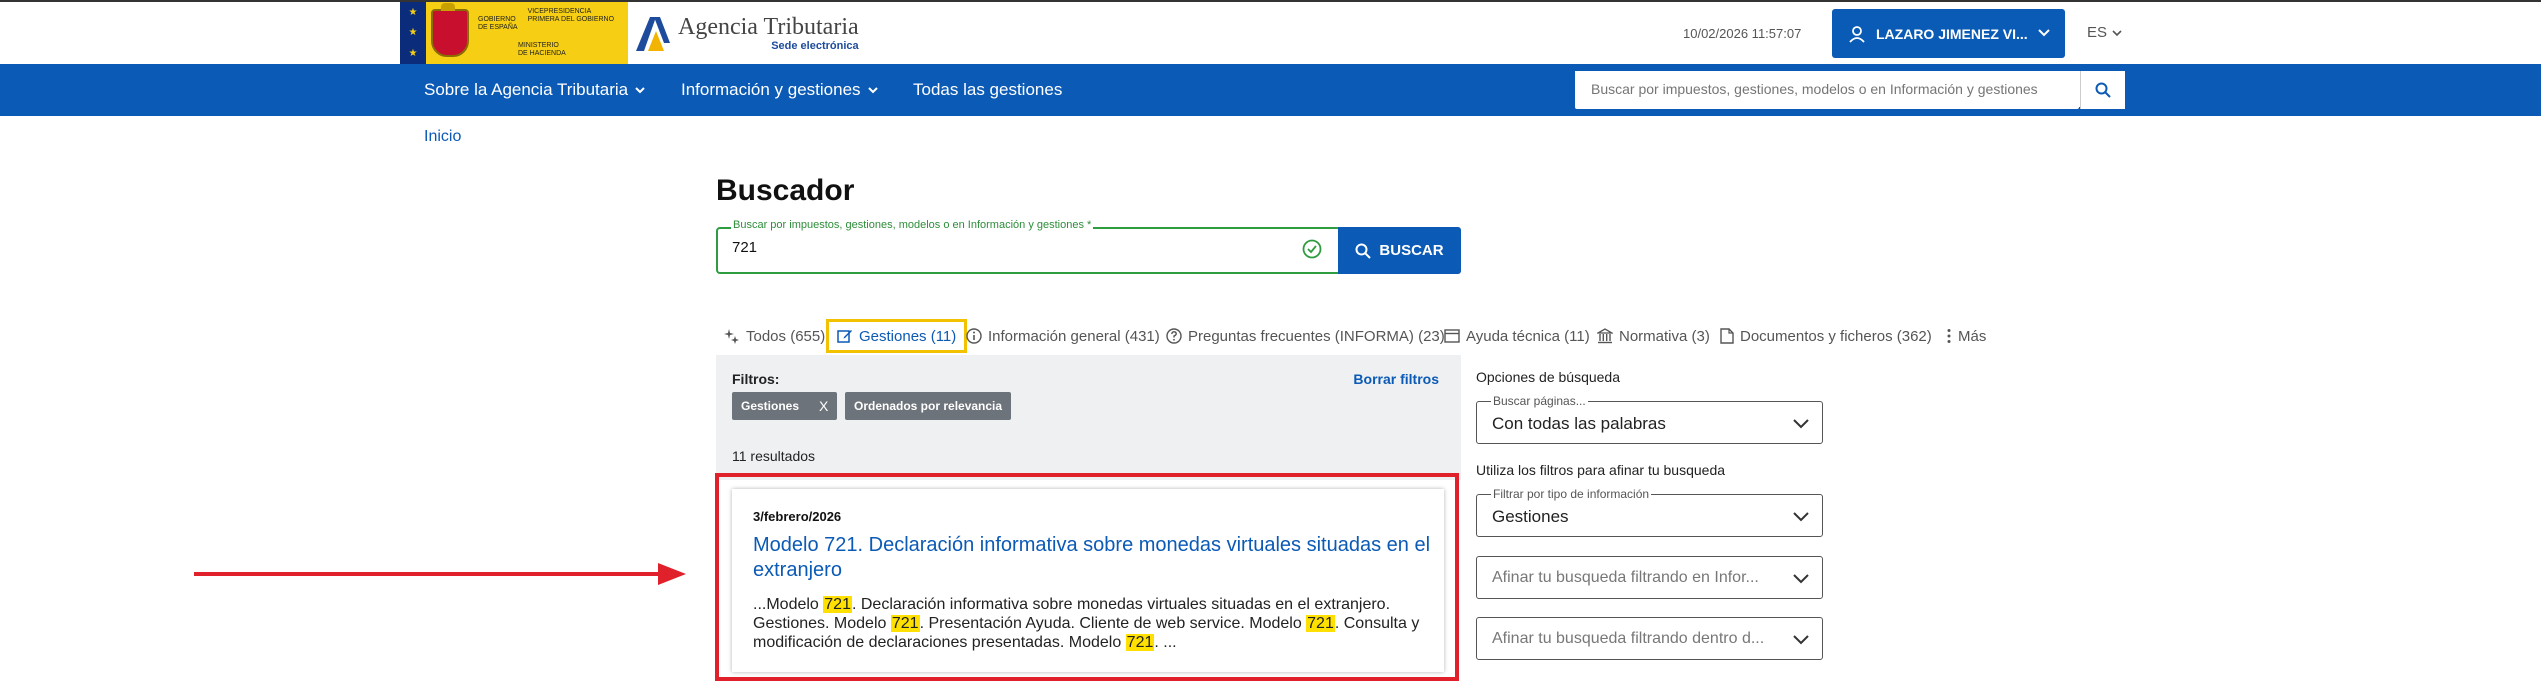 The width and height of the screenshot is (2541, 687). What do you see at coordinates (1074, 336) in the screenshot?
I see `tab-label: Información general (431)` at bounding box center [1074, 336].